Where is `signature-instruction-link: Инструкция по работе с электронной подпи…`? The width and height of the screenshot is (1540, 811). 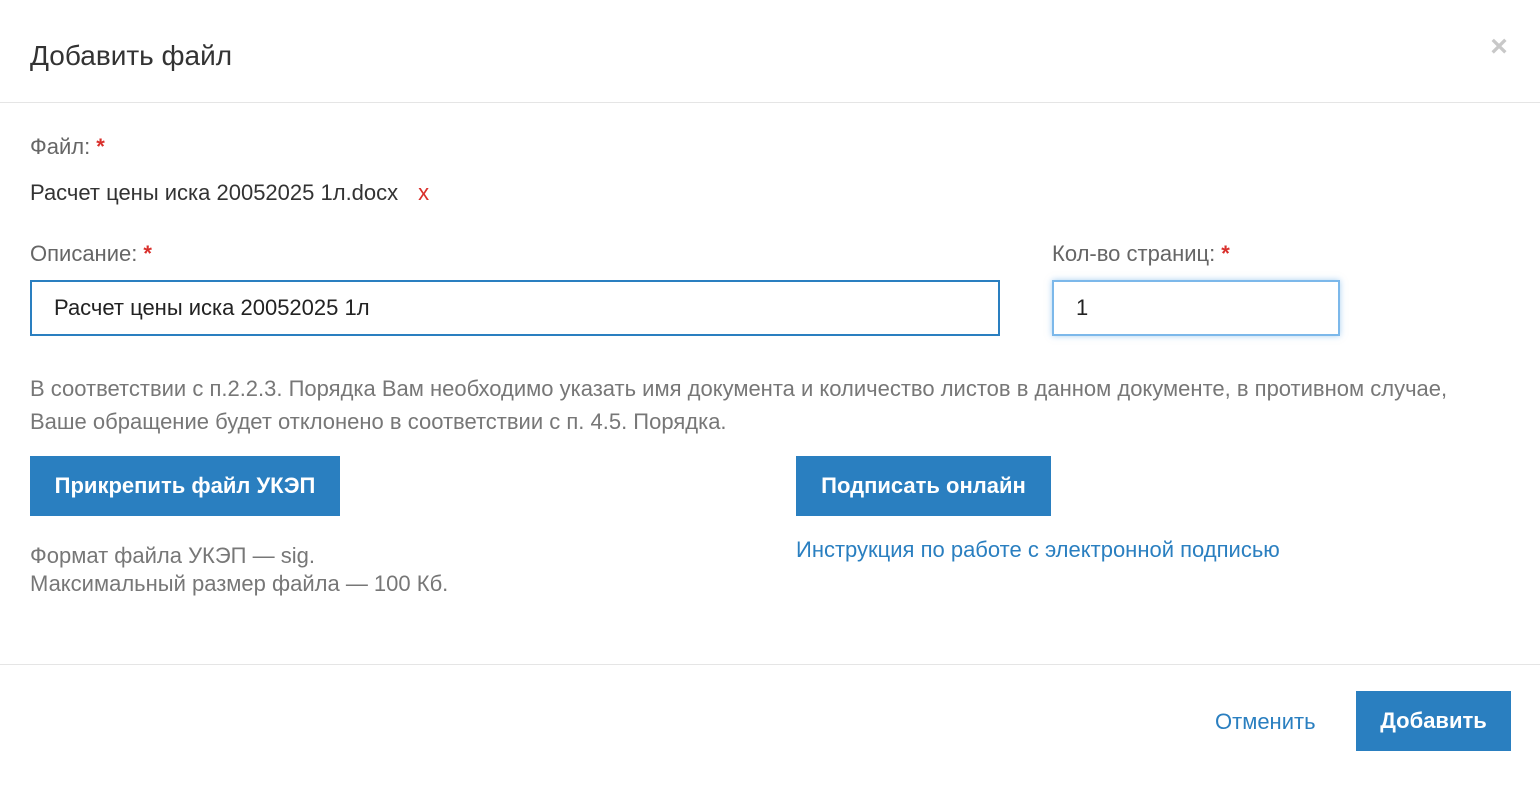 signature-instruction-link: Инструкция по работе с электронной подпи… is located at coordinates (1038, 550).